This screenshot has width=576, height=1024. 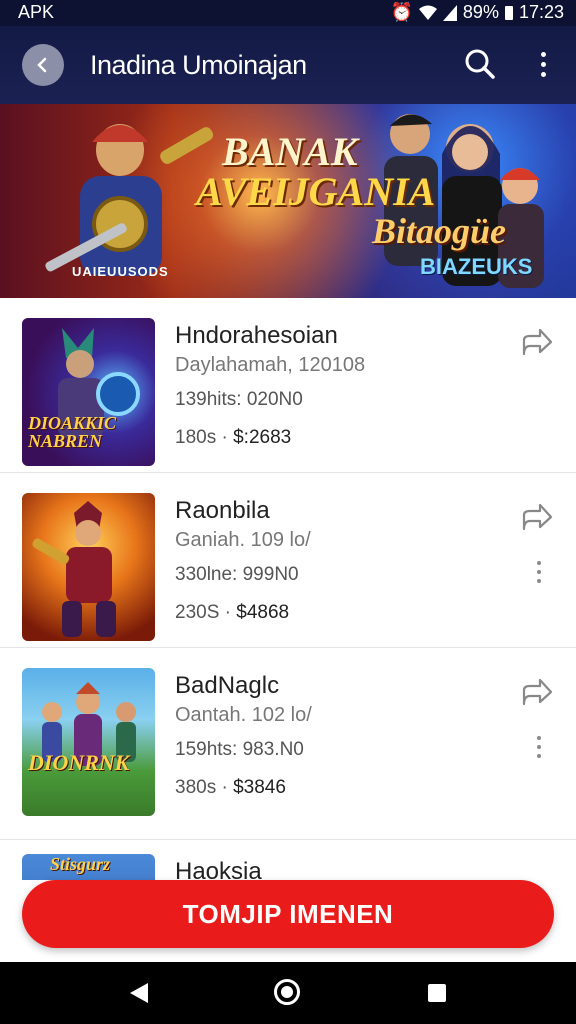 I want to click on item-price-row: 380s · $3846, so click(x=230, y=788).